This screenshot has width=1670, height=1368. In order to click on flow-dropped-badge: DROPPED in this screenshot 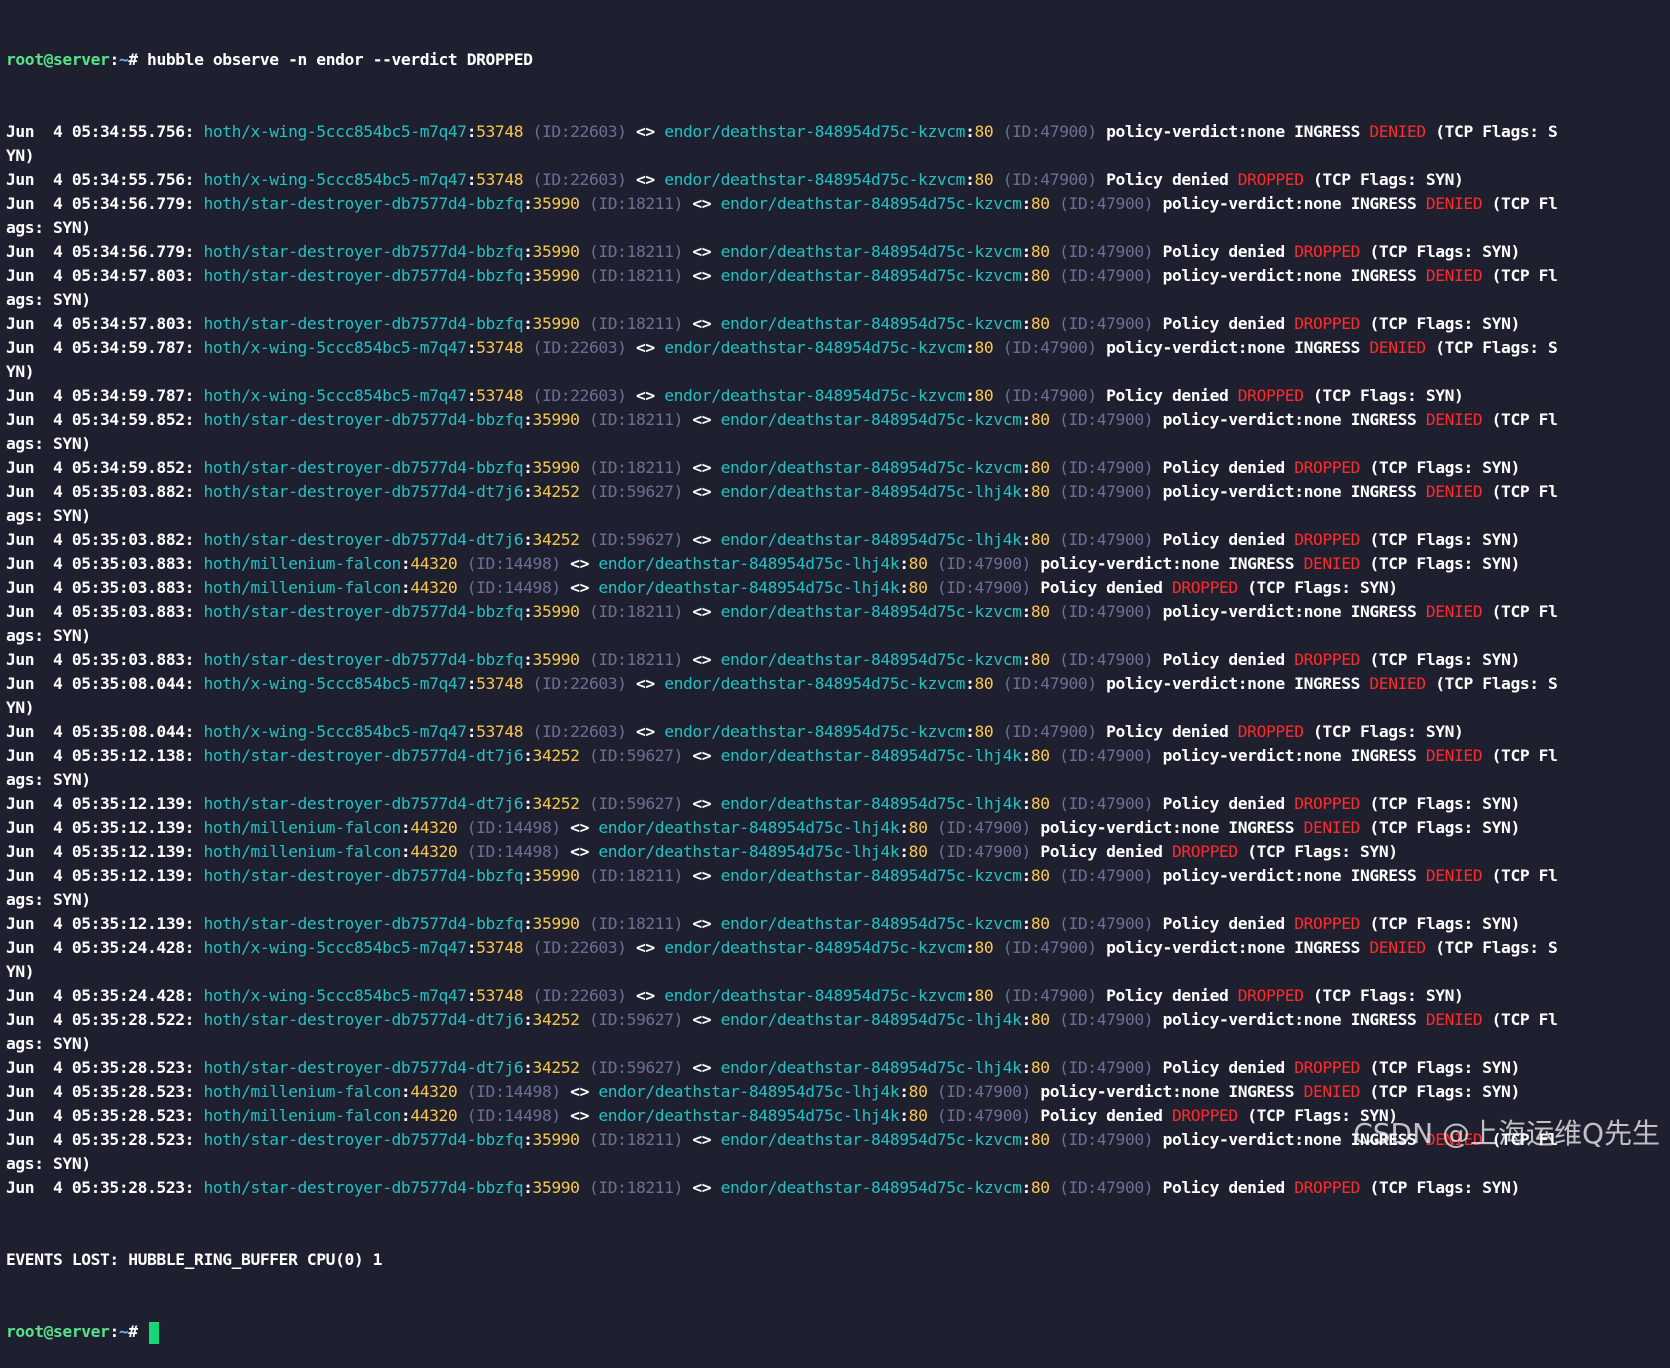, I will do `click(1327, 923)`.